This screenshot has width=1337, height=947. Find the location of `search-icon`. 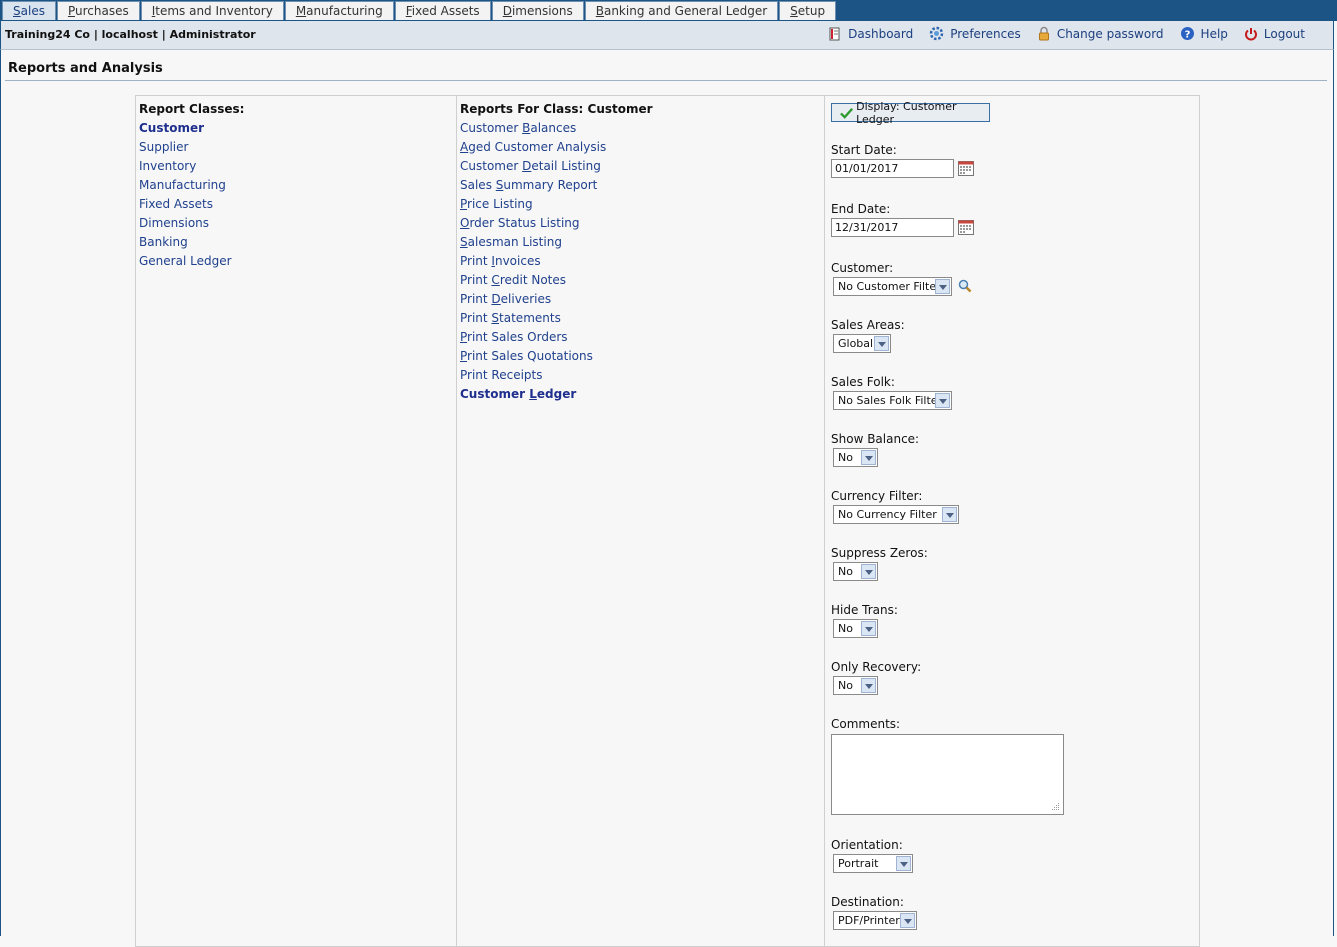

search-icon is located at coordinates (965, 286).